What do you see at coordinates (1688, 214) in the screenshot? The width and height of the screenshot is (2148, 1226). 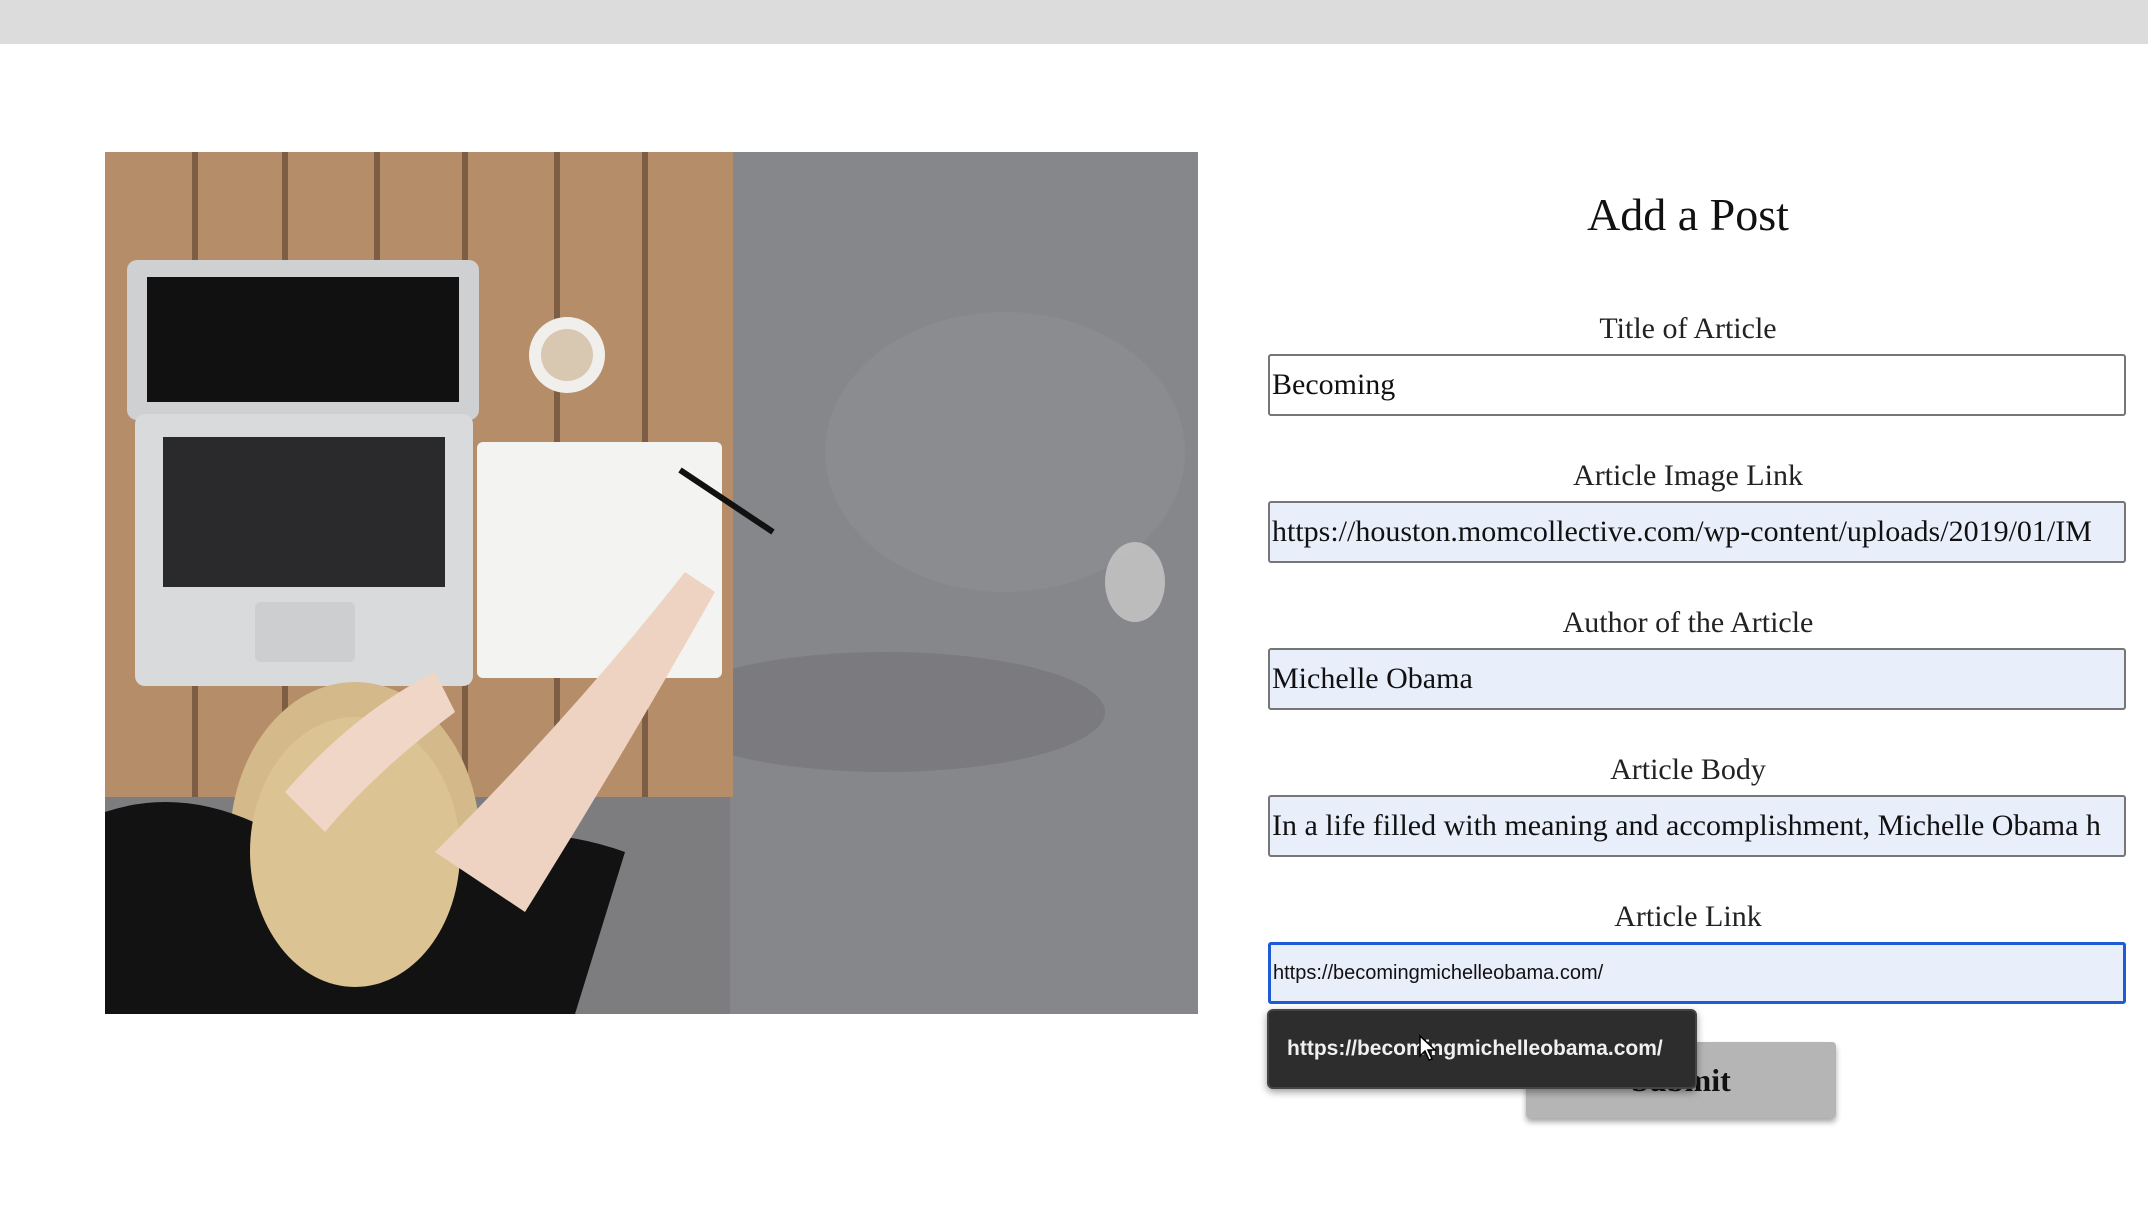 I see `form-title: Add a Post` at bounding box center [1688, 214].